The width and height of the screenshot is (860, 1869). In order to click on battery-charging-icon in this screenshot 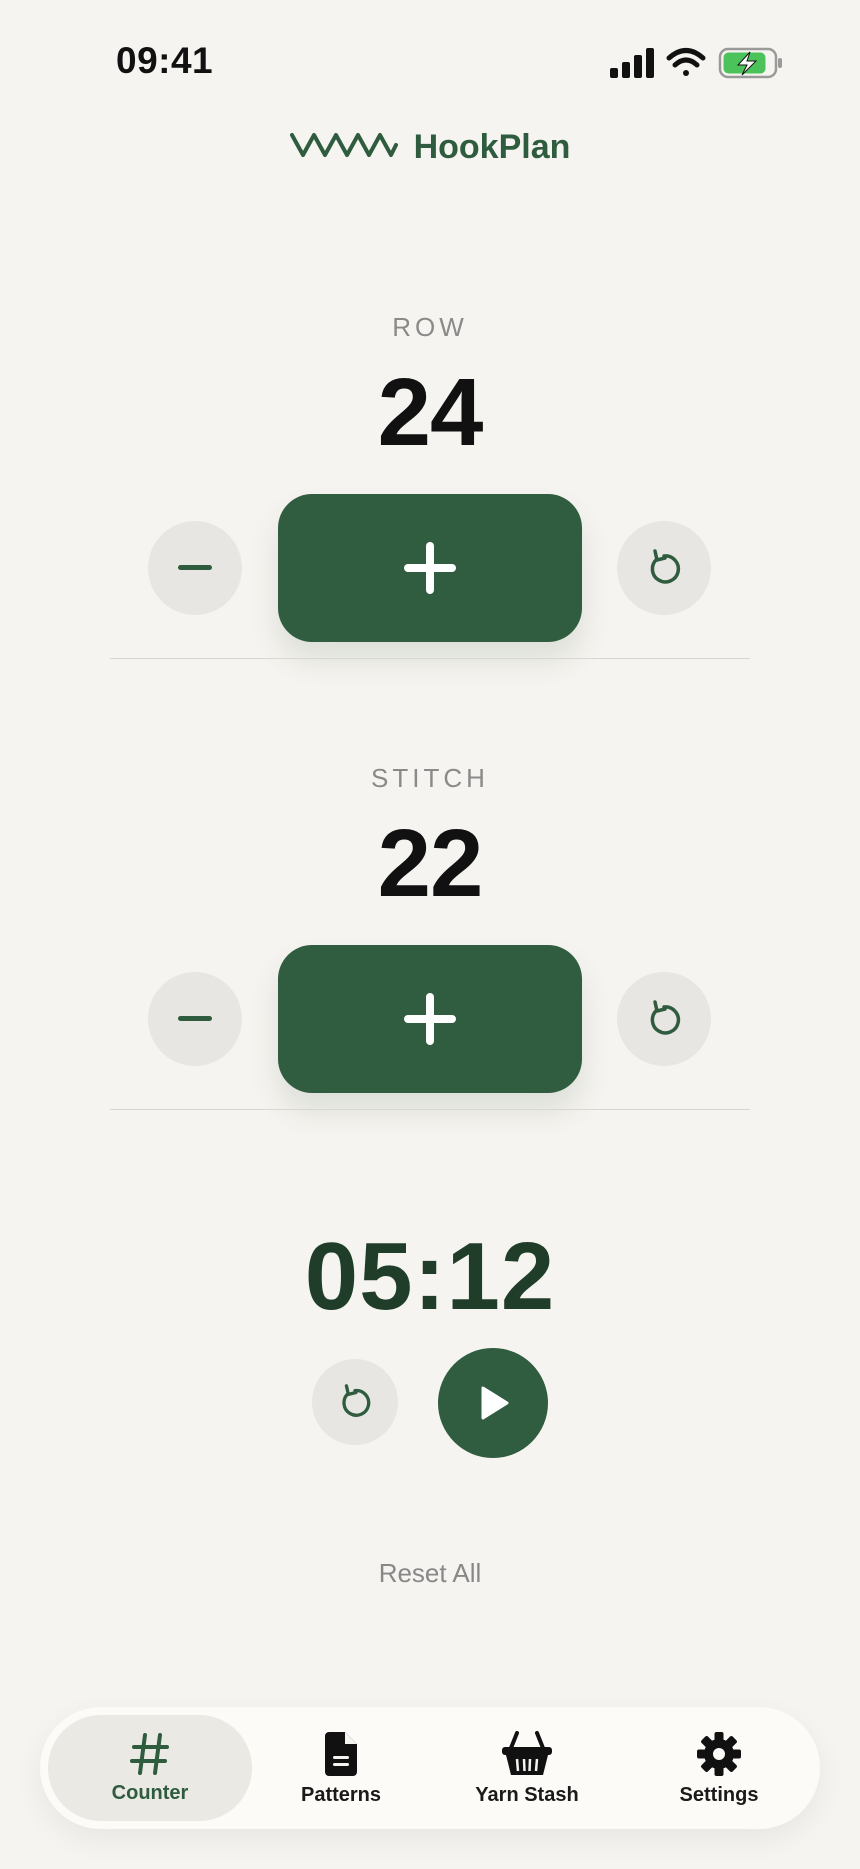, I will do `click(750, 63)`.